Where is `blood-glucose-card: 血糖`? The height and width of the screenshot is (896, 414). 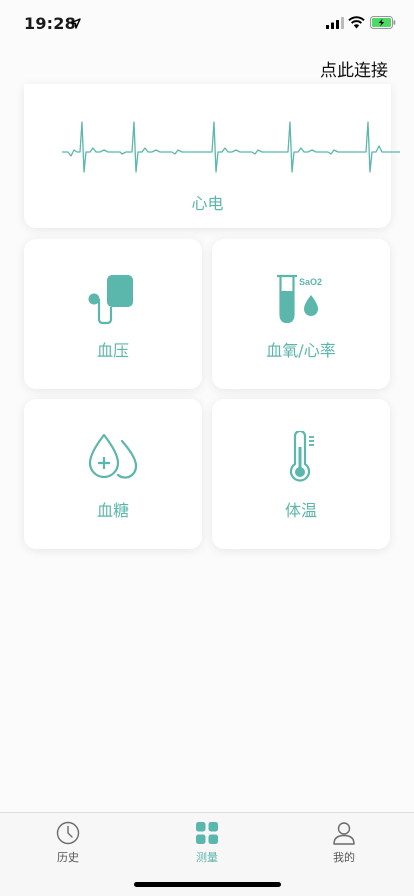 blood-glucose-card: 血糖 is located at coordinates (113, 474).